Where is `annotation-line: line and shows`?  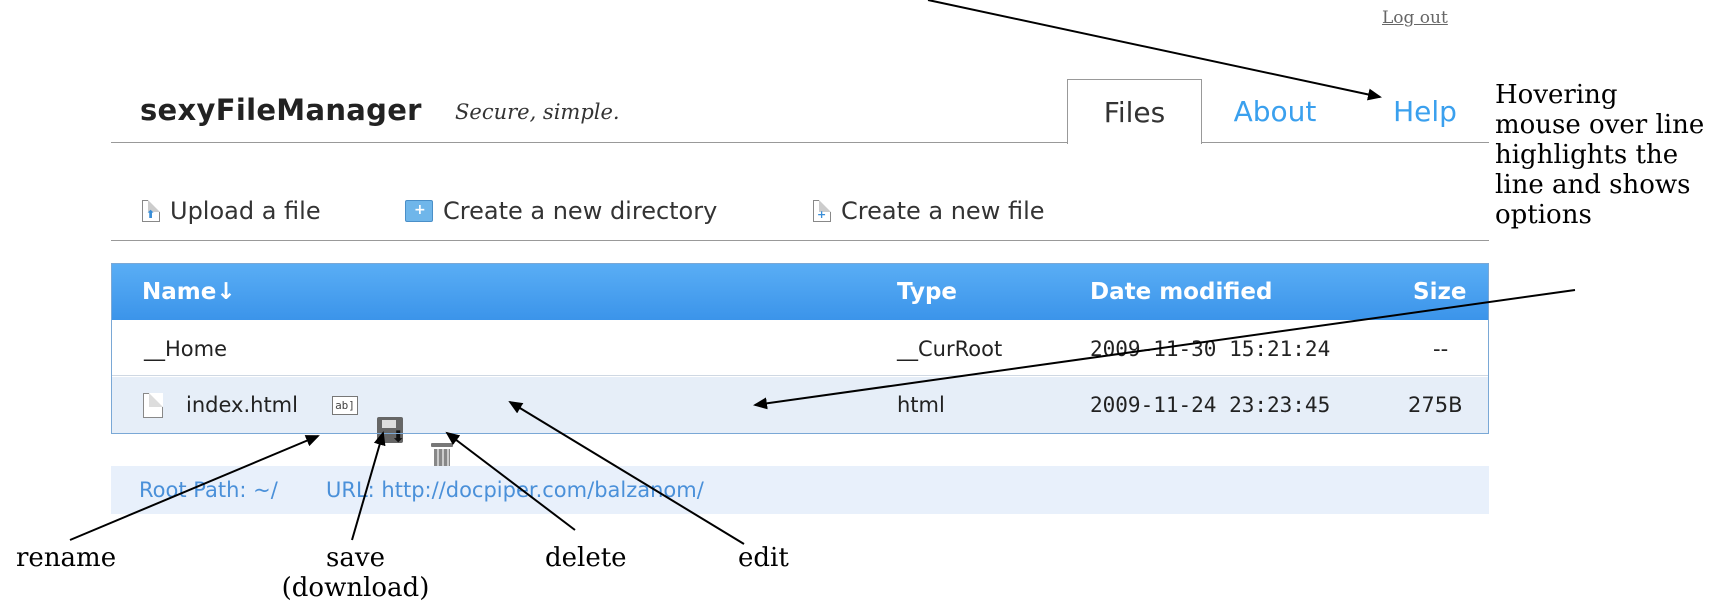
annotation-line: line and shows is located at coordinates (1593, 185).